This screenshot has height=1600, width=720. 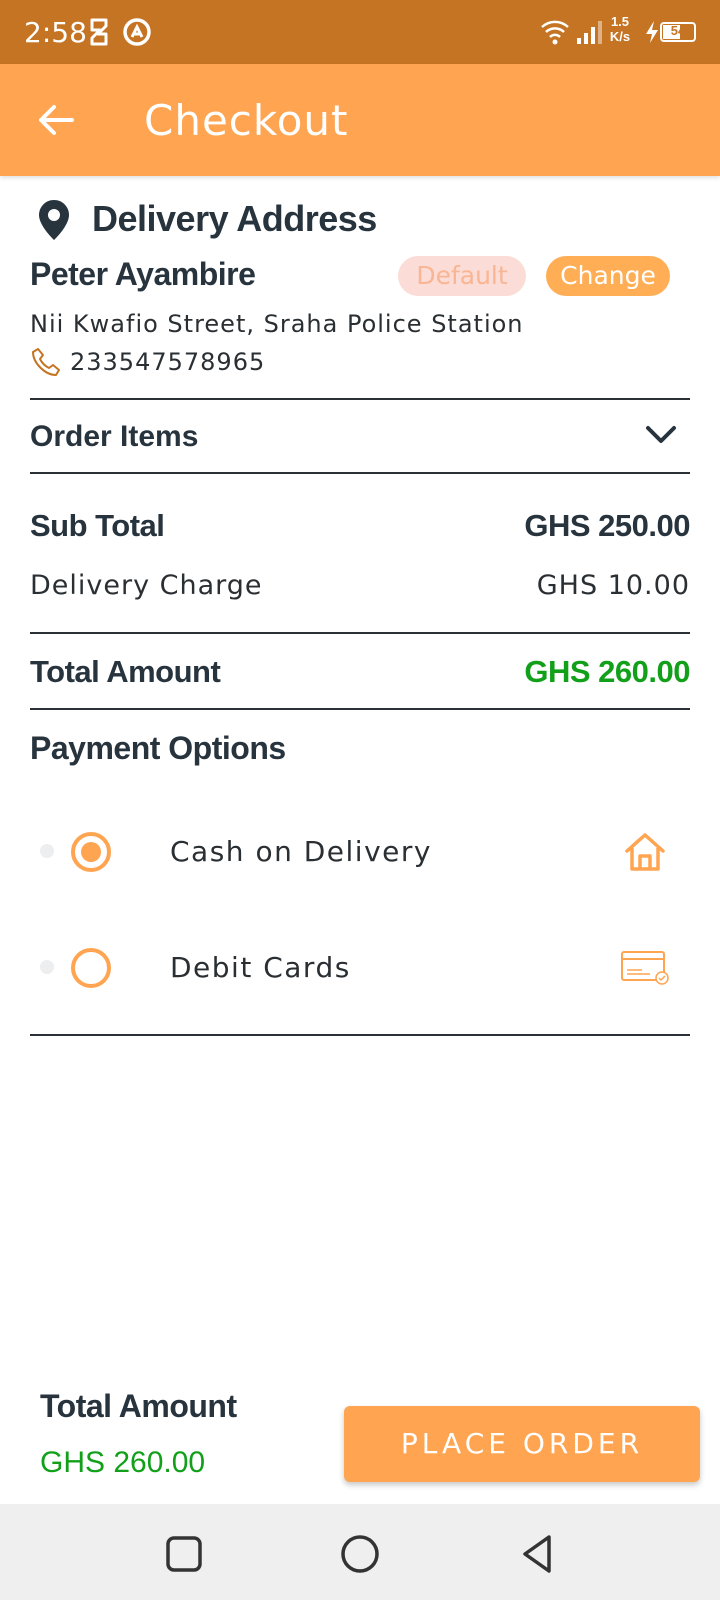 What do you see at coordinates (522, 1444) in the screenshot?
I see `place-order-button: PLACE ORDER` at bounding box center [522, 1444].